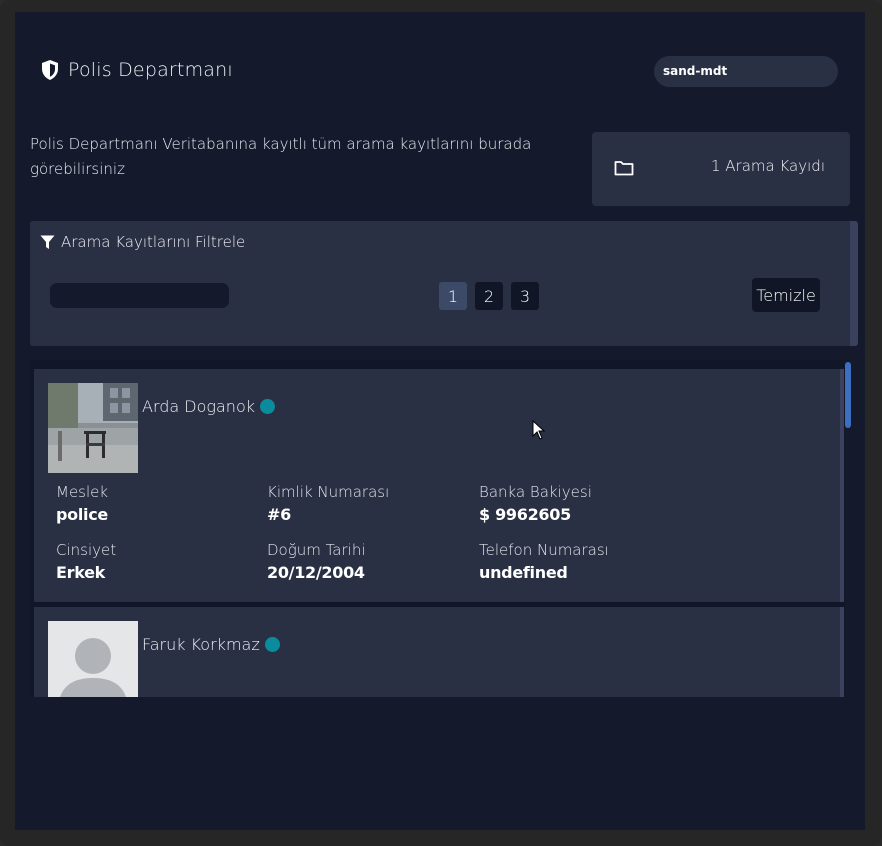  What do you see at coordinates (201, 644) in the screenshot?
I see `record-name-text: Faruk Korkmaz` at bounding box center [201, 644].